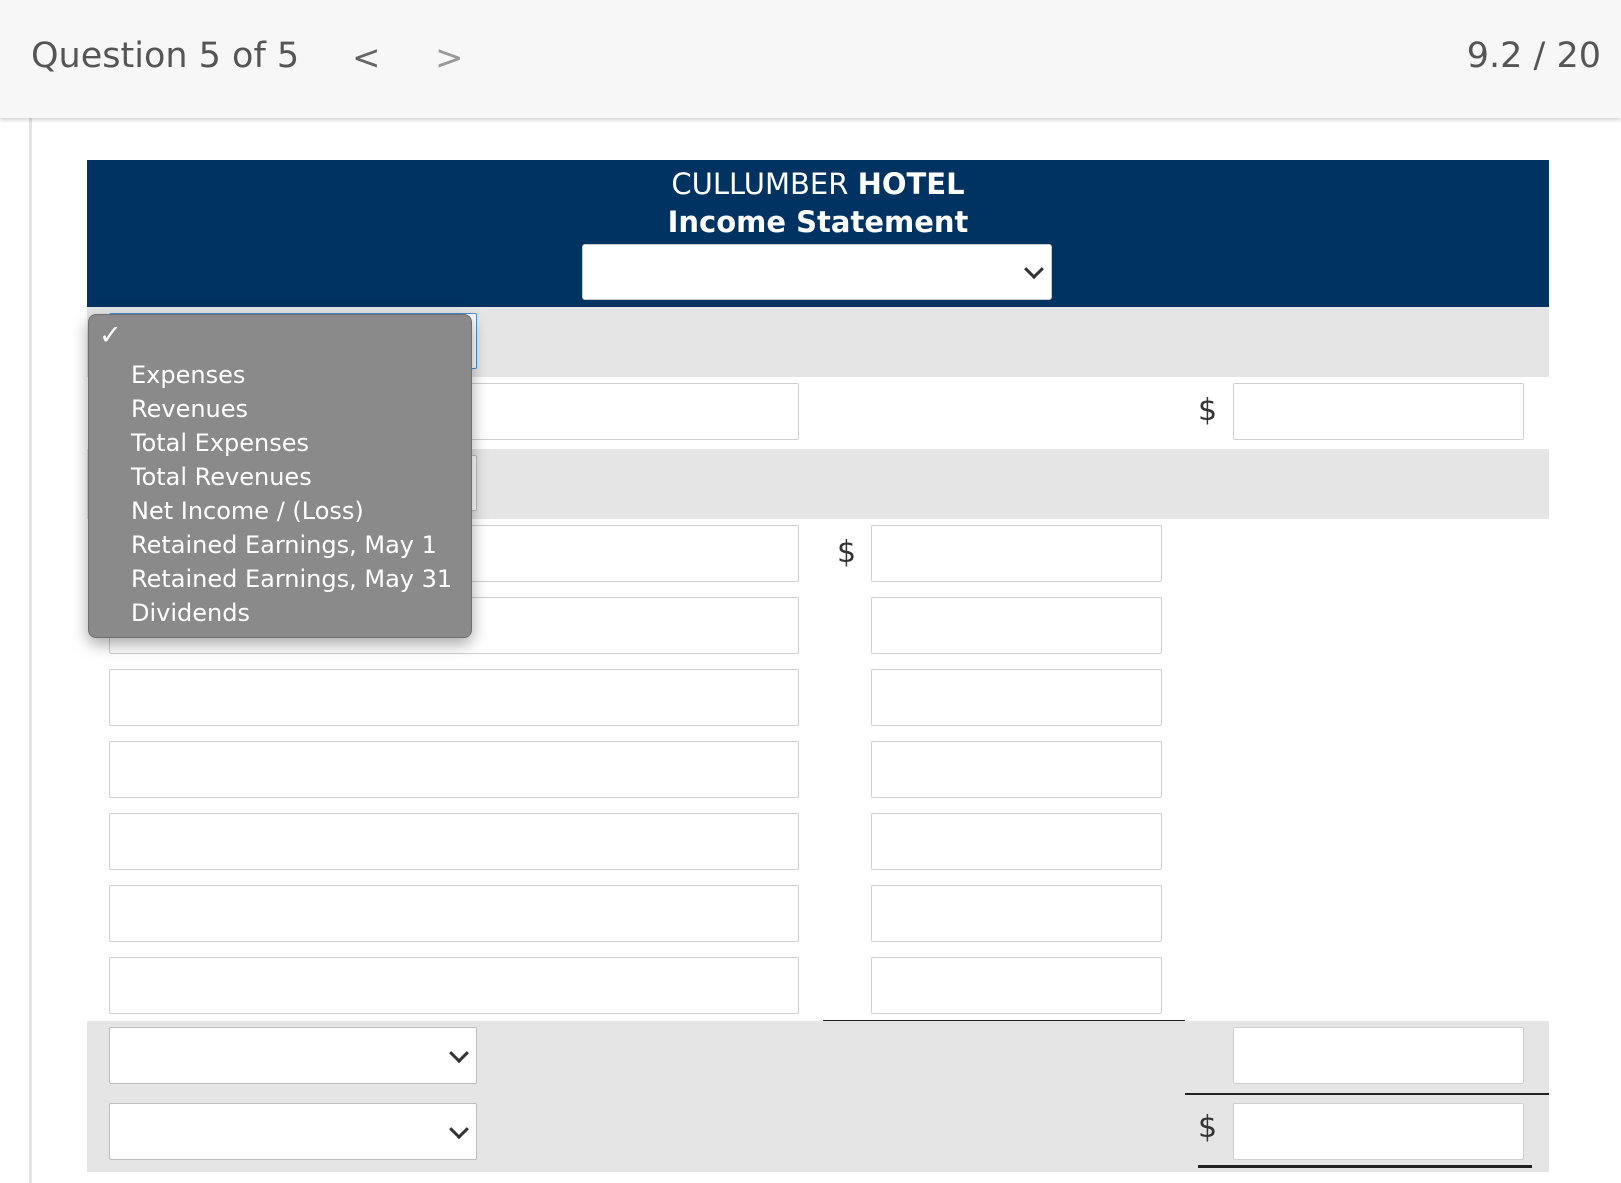  Describe the element at coordinates (30, 650) in the screenshot. I see `left-divider` at that location.